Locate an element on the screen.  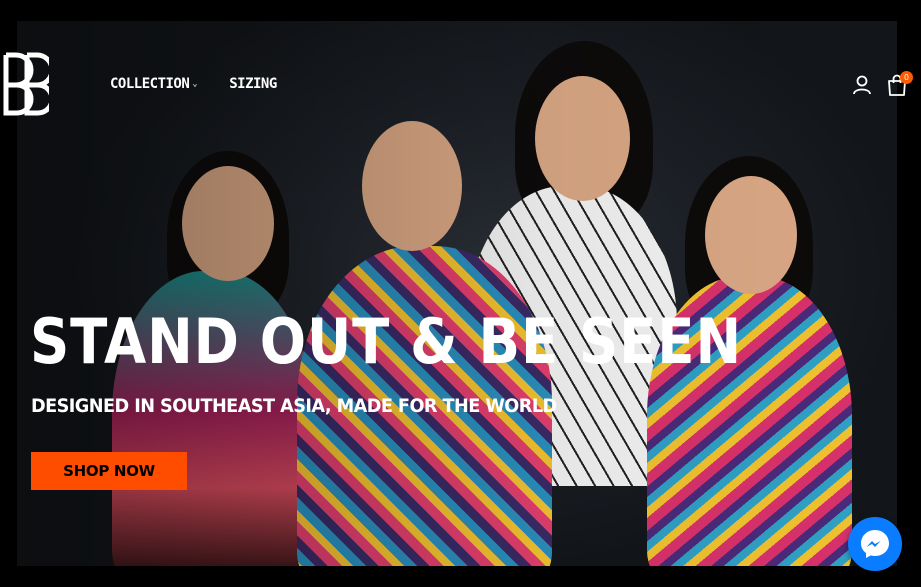
main-nav: COLLECTION ⌄ SIZING is located at coordinates (193, 84).